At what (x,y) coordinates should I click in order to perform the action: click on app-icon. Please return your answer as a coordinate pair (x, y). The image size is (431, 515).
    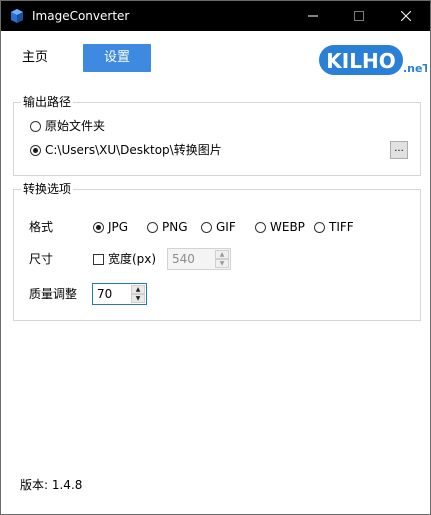
    Looking at the image, I should click on (17, 16).